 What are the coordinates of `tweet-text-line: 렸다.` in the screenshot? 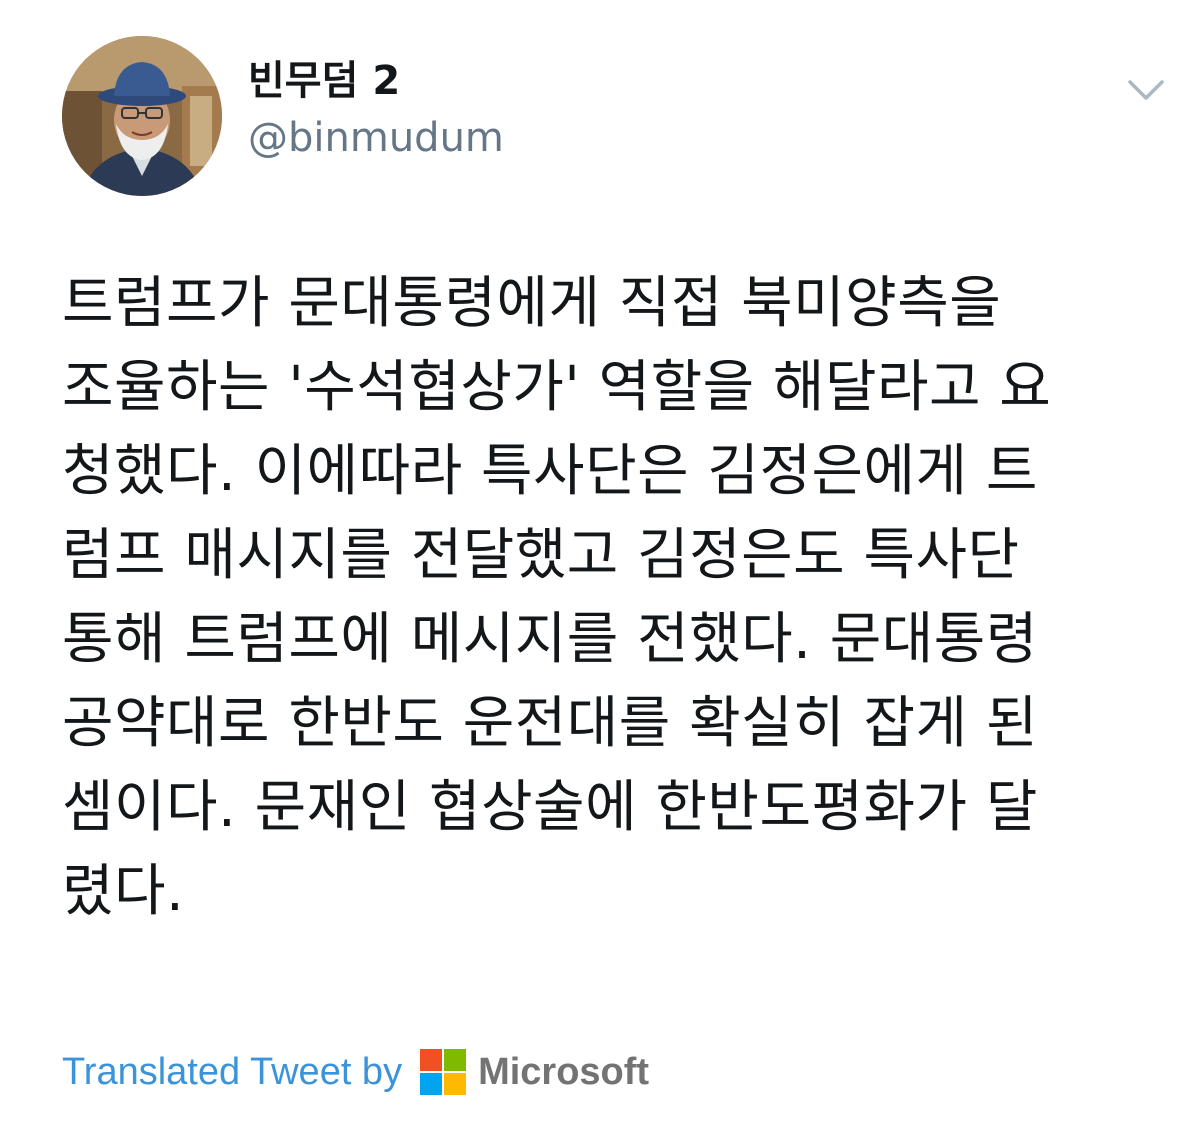 It's located at (123, 891).